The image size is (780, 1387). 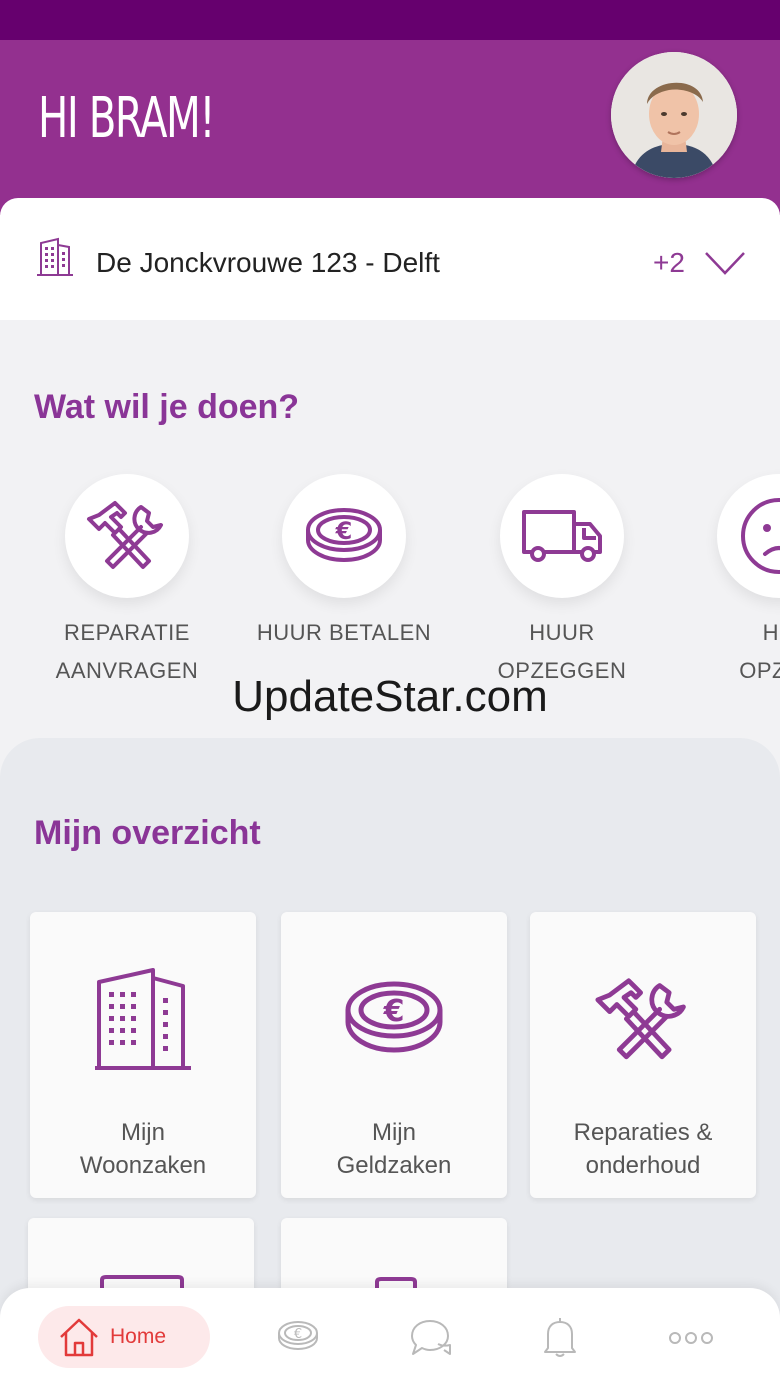 I want to click on action-label-line1: HUUR, so click(x=562, y=632).